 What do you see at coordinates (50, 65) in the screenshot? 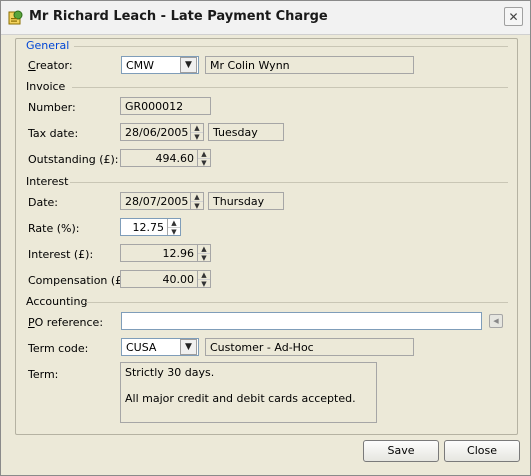
I see `creator-label: Creator:` at bounding box center [50, 65].